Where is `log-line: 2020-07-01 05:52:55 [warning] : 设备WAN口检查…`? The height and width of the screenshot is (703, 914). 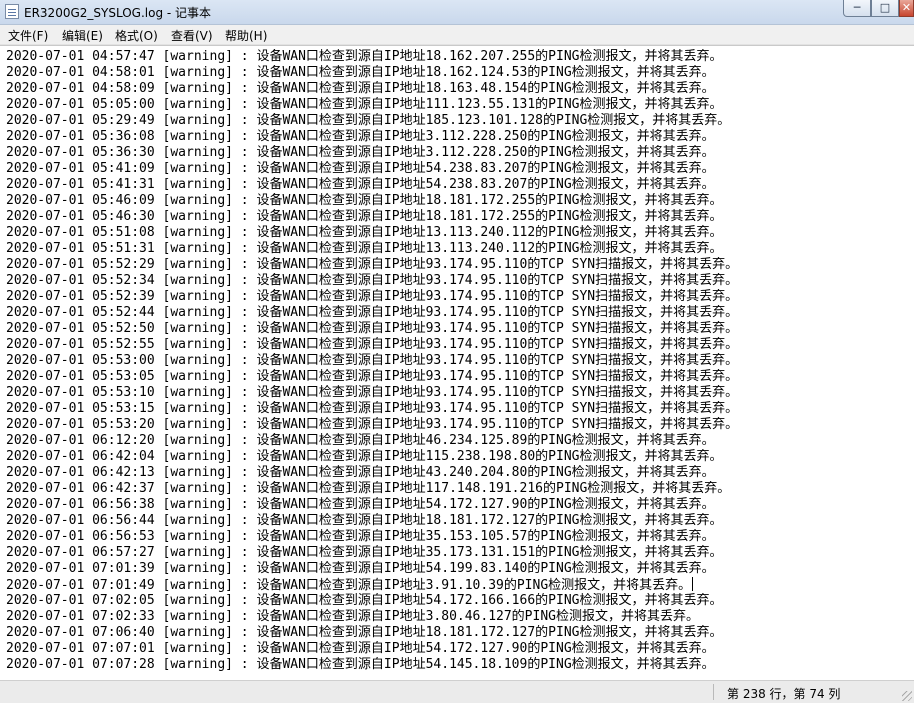
log-line: 2020-07-01 05:52:55 [warning] : 设备WAN口检查… is located at coordinates (372, 344).